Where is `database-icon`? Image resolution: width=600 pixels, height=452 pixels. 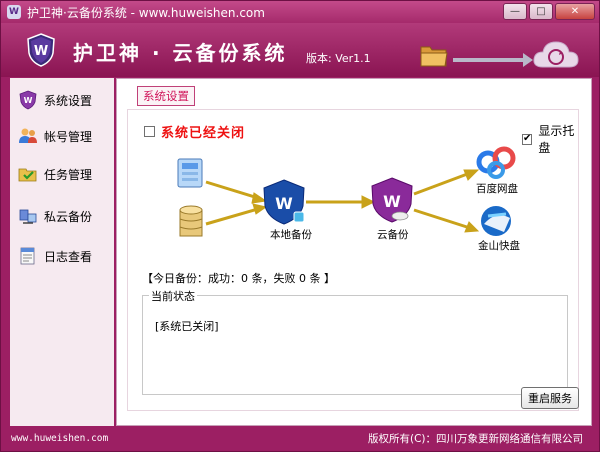 database-icon is located at coordinates (191, 221).